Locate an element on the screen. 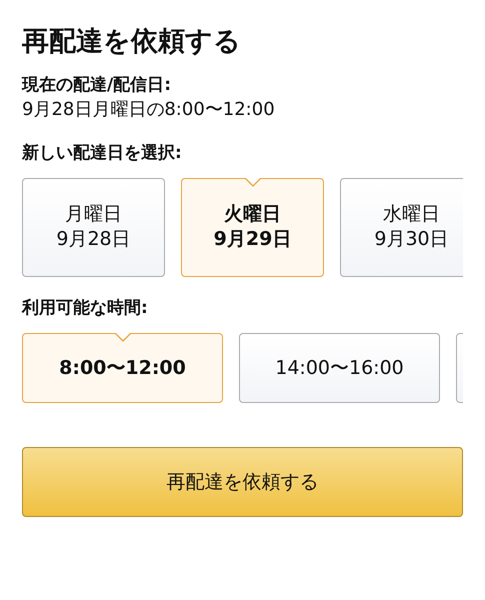 This screenshot has width=485, height=600. date-option: 月曜日 9月28日 is located at coordinates (93, 227).